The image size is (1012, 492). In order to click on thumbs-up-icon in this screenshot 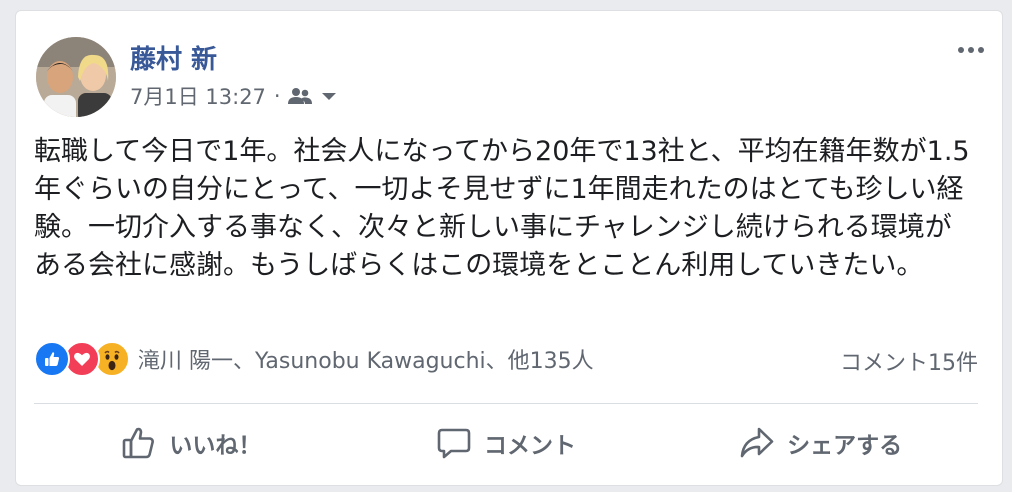, I will do `click(139, 443)`.